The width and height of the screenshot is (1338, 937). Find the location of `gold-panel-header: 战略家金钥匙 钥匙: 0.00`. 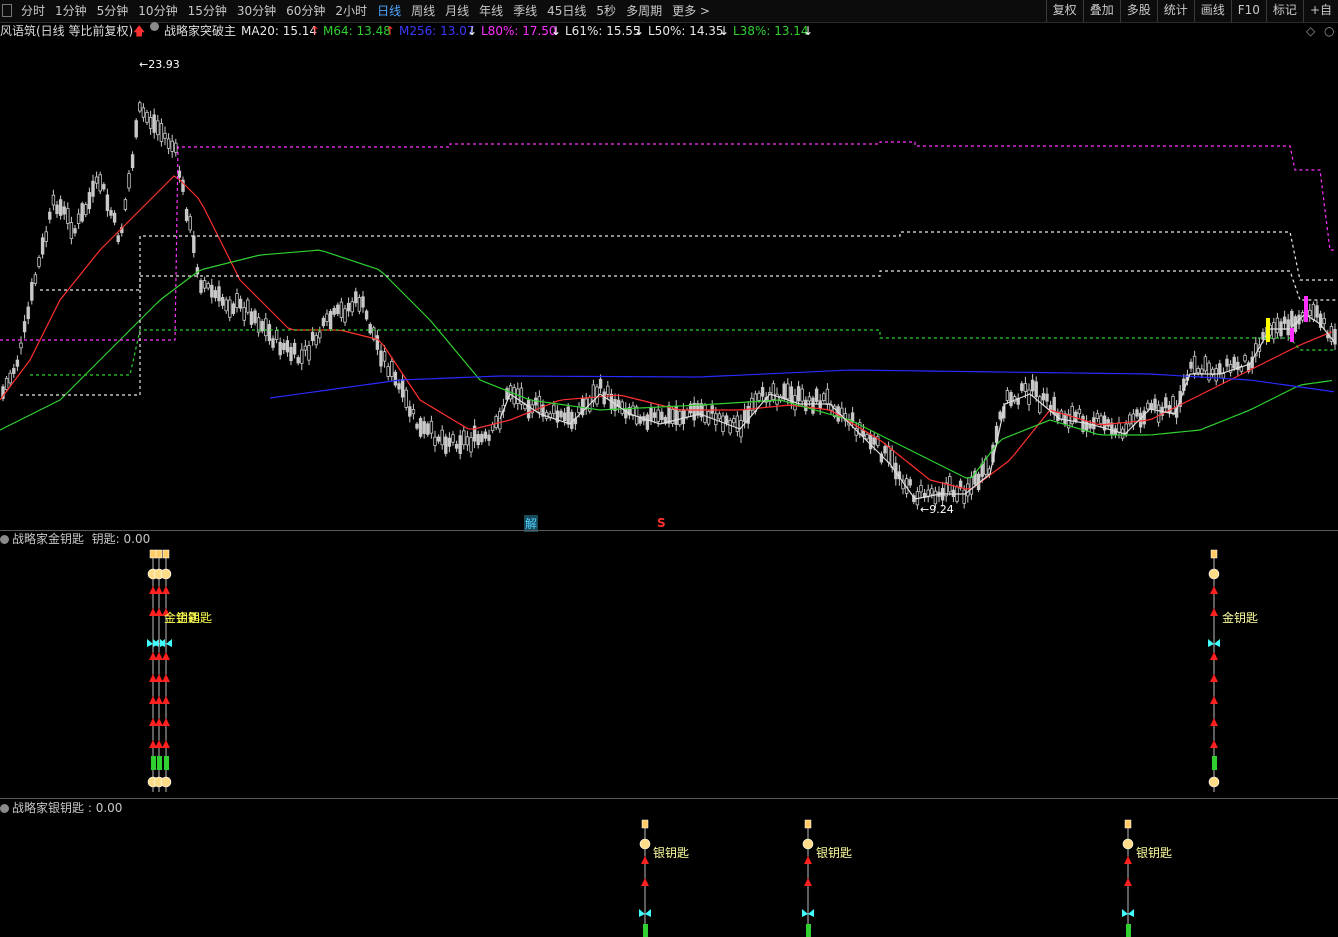

gold-panel-header: 战略家金钥匙 钥匙: 0.00 is located at coordinates (75, 539).